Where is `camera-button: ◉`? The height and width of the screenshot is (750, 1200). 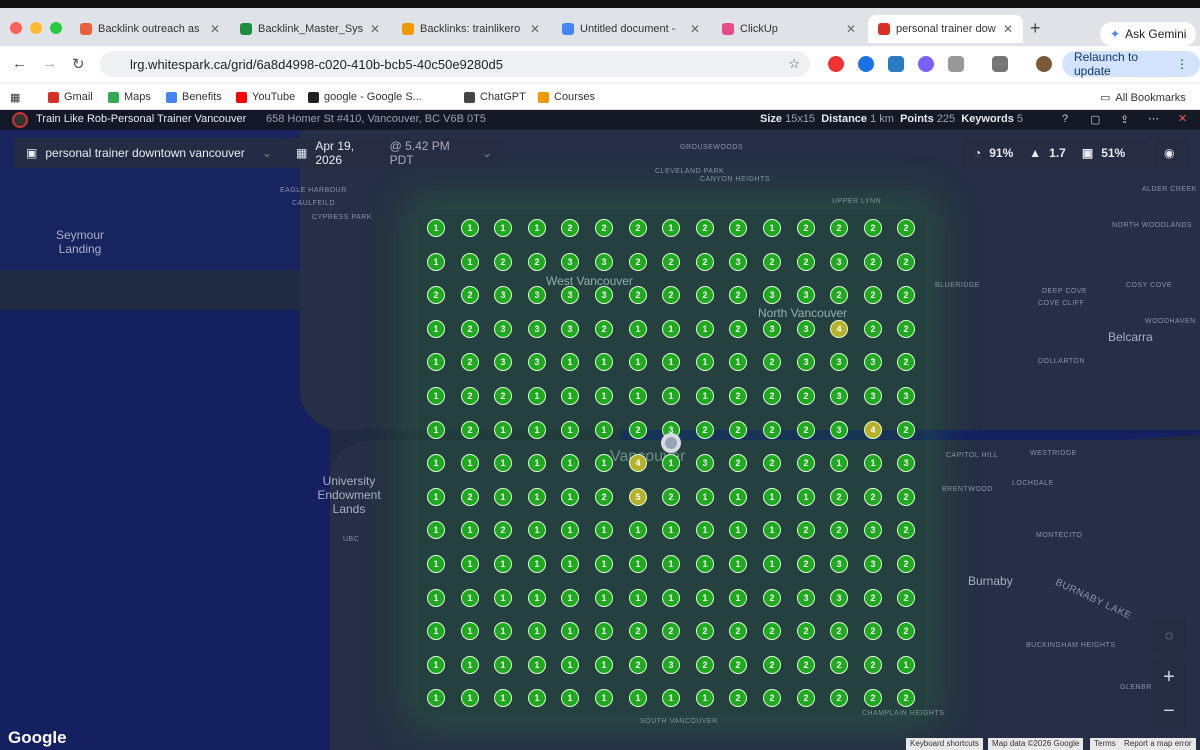
camera-button: ◉ is located at coordinates (1172, 153).